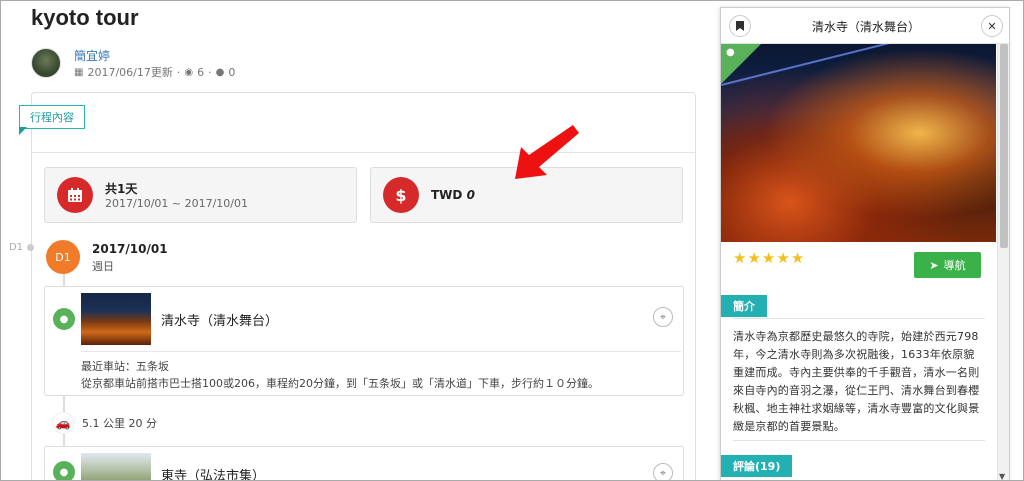  What do you see at coordinates (46, 63) in the screenshot?
I see `avatar` at bounding box center [46, 63].